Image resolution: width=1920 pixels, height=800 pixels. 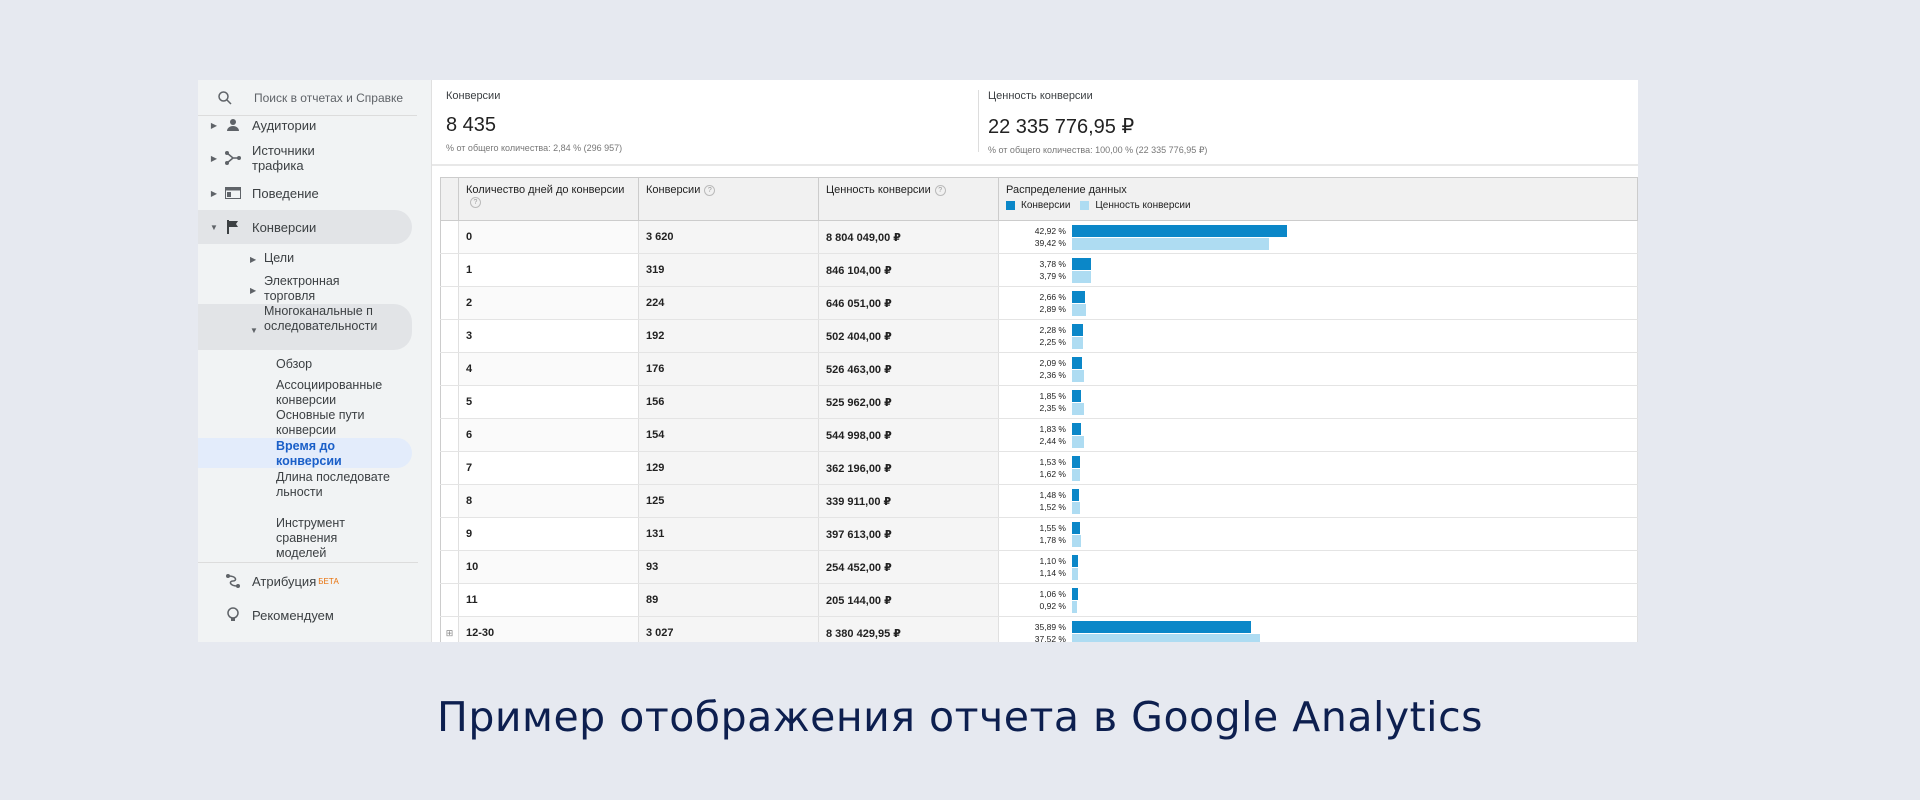 I want to click on cell-conversions: 319, so click(x=728, y=270).